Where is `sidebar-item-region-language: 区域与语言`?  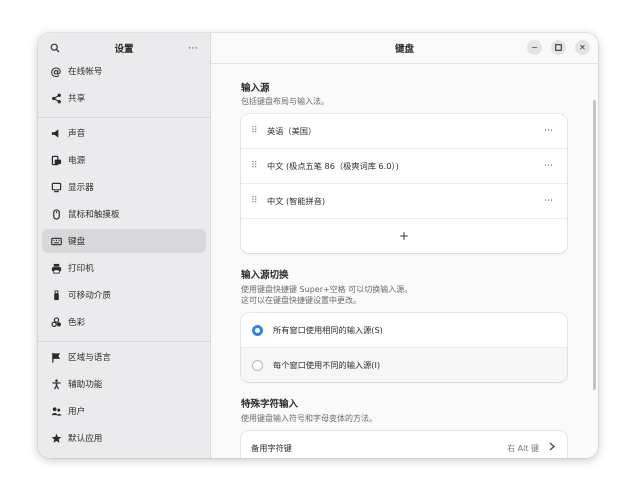 sidebar-item-region-language: 区域与语言 is located at coordinates (124, 357).